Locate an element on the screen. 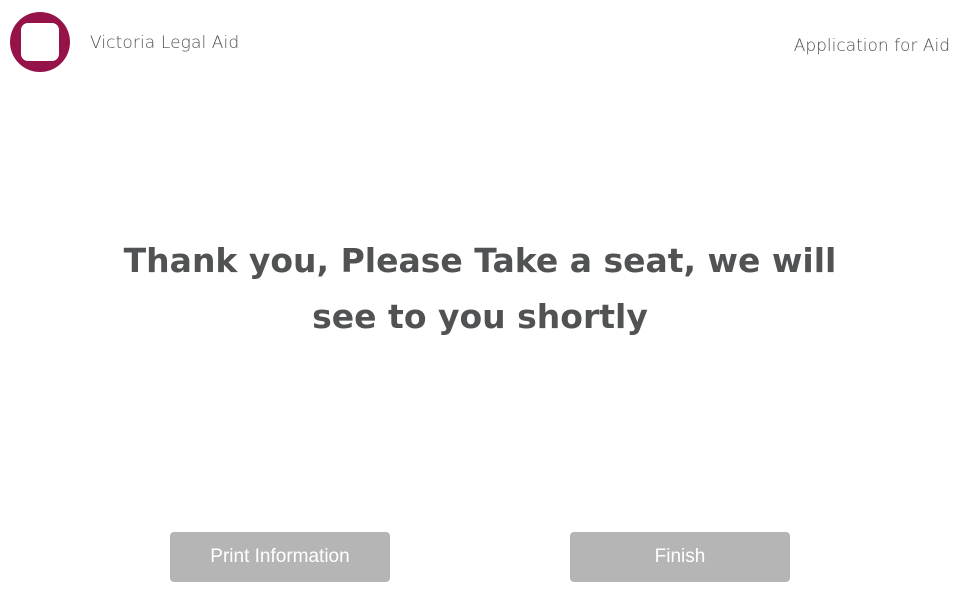 Image resolution: width=960 pixels, height=600 pixels. finish-button: Finish is located at coordinates (680, 557).